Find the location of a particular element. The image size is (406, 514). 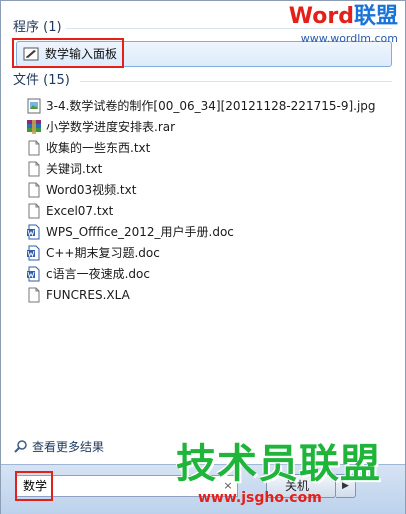

file-item-label: 关键词.txt is located at coordinates (74, 169).